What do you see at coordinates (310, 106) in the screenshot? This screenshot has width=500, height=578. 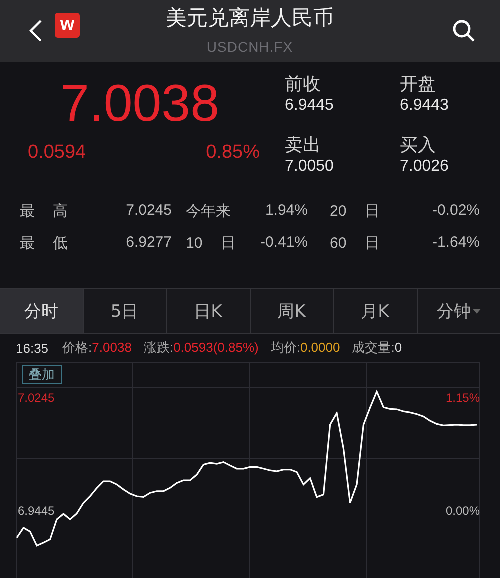 I see `field-value: 6.9445` at bounding box center [310, 106].